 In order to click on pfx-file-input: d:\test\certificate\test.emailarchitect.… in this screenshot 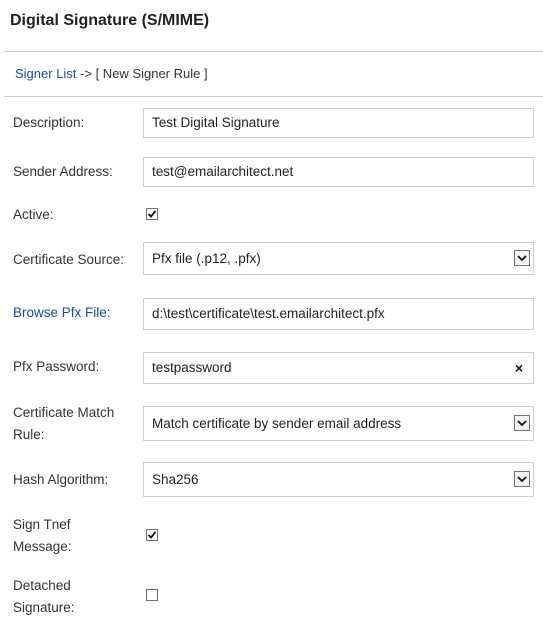, I will do `click(338, 314)`.